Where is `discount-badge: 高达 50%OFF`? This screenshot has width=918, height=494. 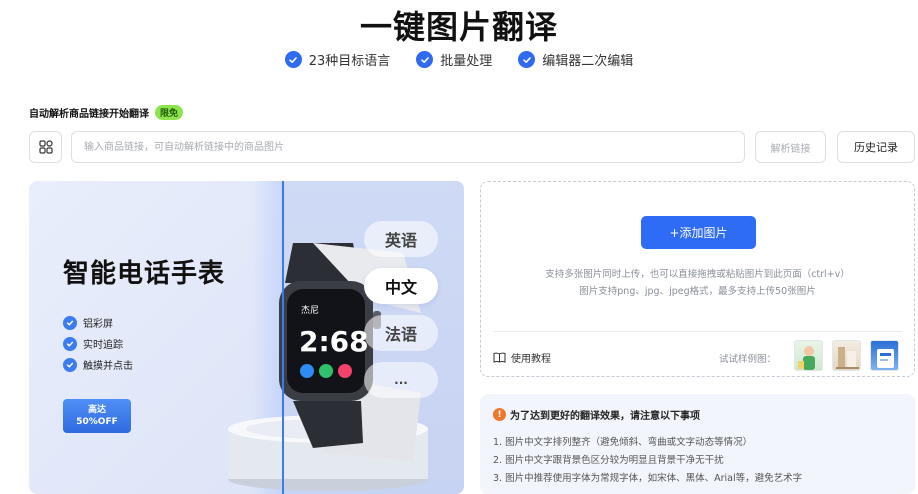
discount-badge: 高达 50%OFF is located at coordinates (97, 416).